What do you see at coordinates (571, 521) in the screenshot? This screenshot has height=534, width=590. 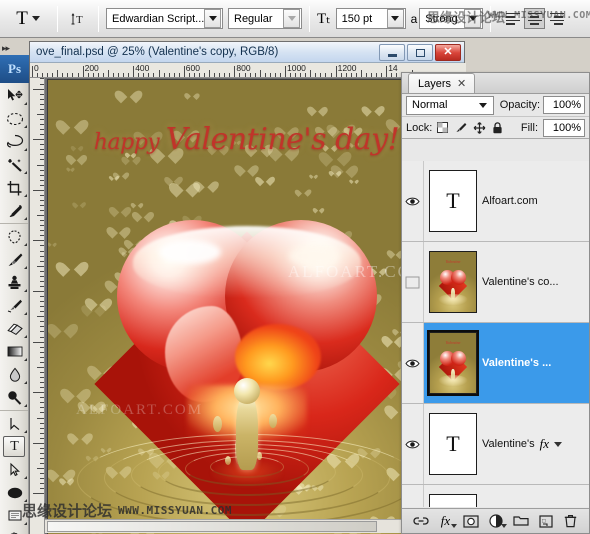 I see `delete-layer-button` at bounding box center [571, 521].